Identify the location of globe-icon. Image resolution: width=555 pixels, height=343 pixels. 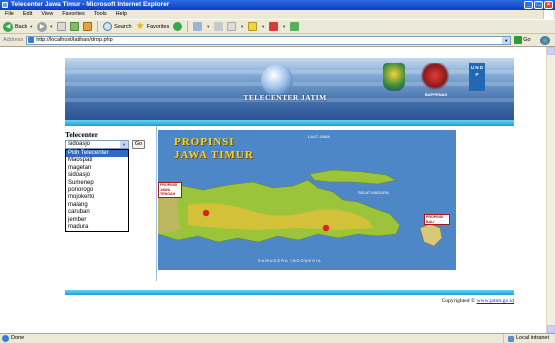
(544, 40).